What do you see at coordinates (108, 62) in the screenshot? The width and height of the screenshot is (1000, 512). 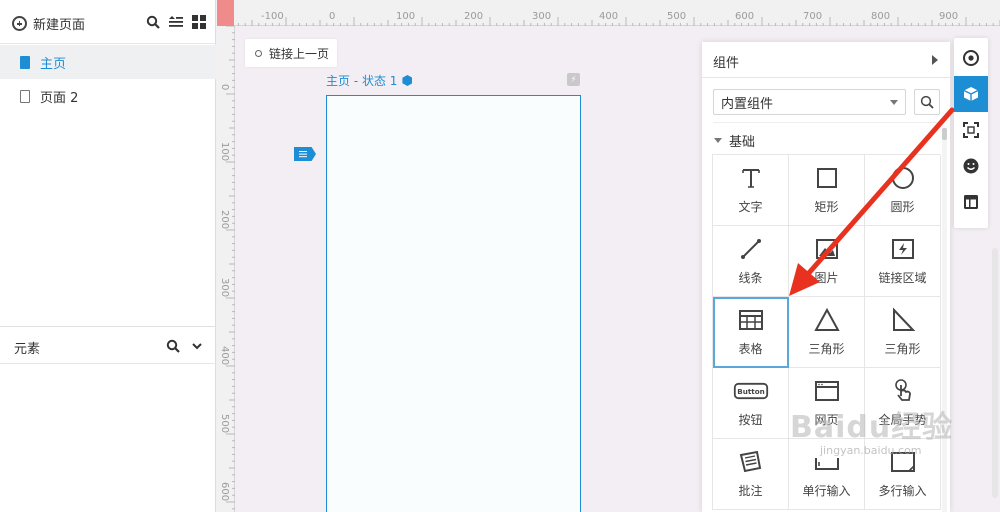 I see `page-item-home: 主页` at bounding box center [108, 62].